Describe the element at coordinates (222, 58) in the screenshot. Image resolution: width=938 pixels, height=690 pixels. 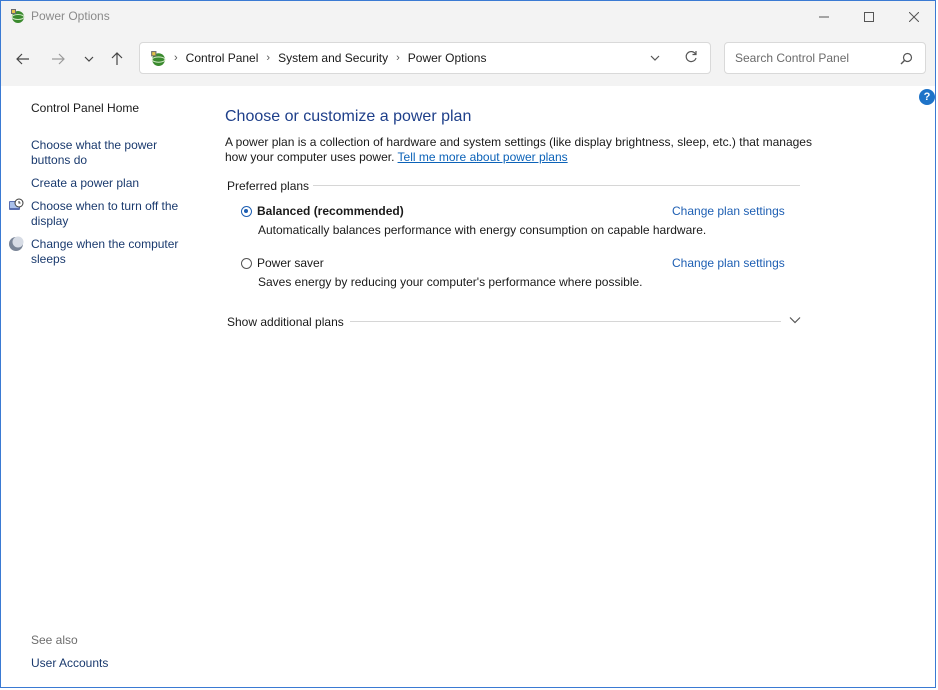
I see `breadcrumb-control-panel: Control Panel` at that location.